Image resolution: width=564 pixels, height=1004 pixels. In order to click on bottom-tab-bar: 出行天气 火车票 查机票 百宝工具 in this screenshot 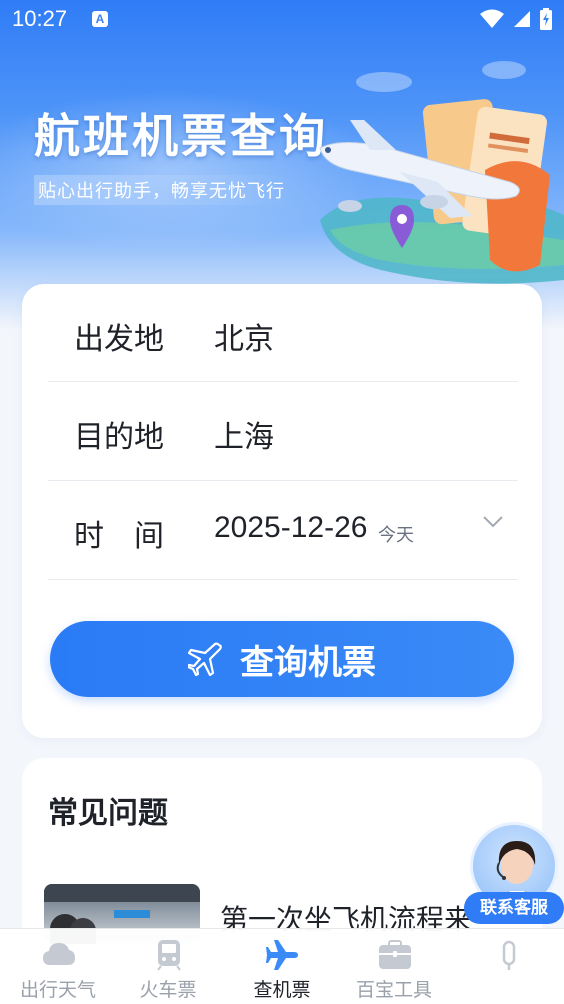, I will do `click(282, 966)`.